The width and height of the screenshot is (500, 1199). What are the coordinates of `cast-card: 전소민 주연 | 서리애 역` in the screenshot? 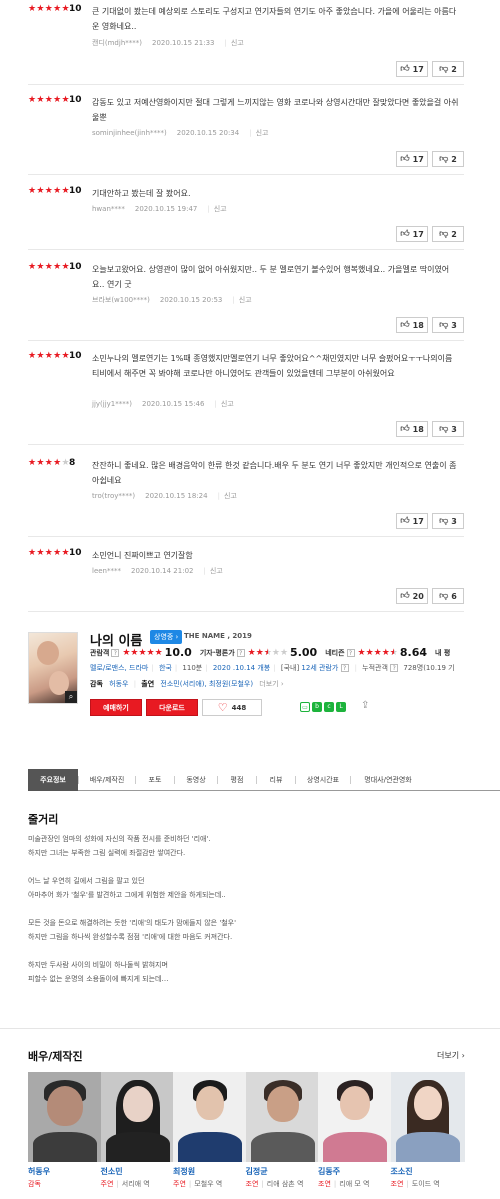 It's located at (137, 1130).